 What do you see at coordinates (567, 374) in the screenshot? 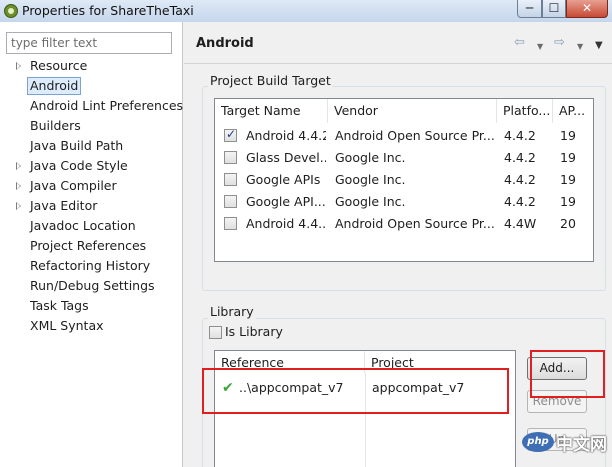
I see `highlight-add-button` at bounding box center [567, 374].